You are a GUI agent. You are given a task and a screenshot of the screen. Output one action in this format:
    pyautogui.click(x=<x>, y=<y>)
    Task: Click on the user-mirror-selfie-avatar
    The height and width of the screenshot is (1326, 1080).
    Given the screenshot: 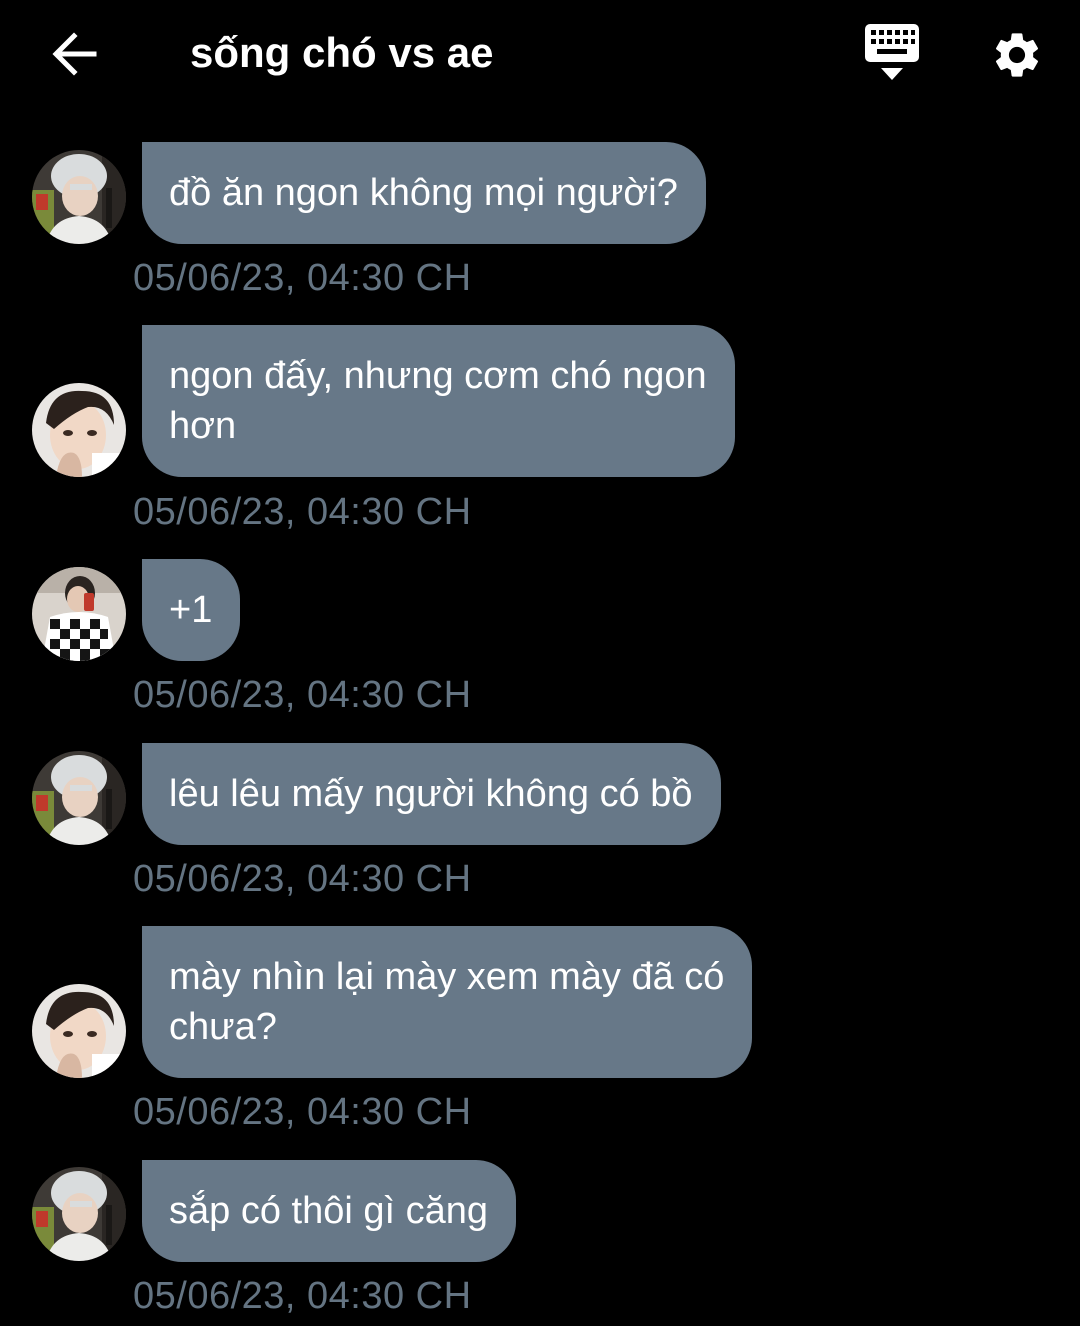 What is the action you would take?
    pyautogui.click(x=79, y=614)
    